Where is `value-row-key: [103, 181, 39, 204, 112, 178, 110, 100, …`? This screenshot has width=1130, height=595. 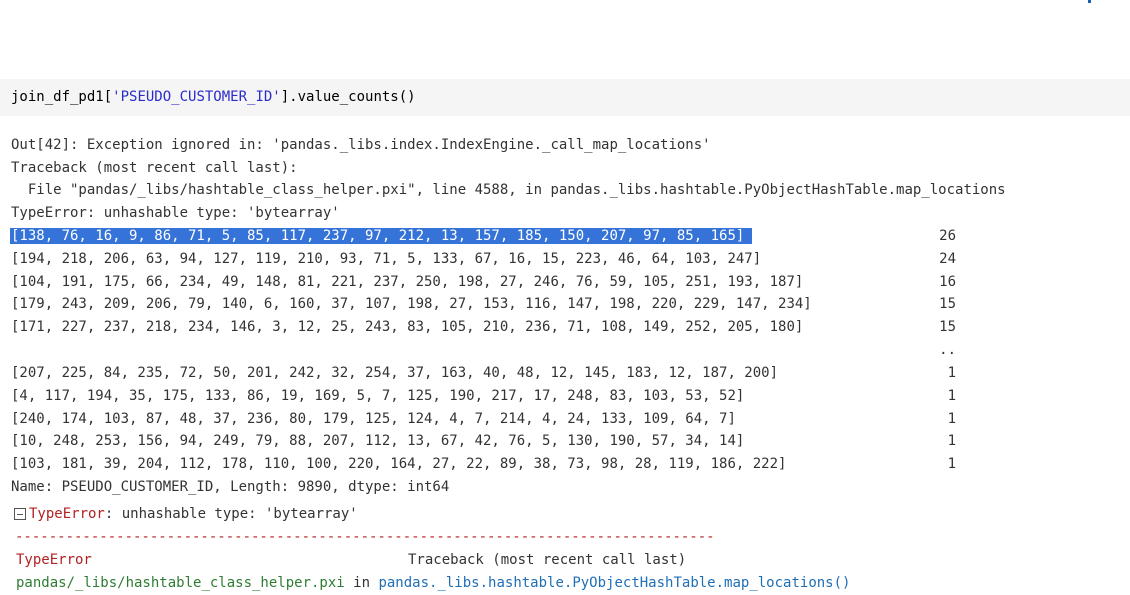 value-row-key: [103, 181, 39, 204, 112, 178, 110, 100, … is located at coordinates (399, 464).